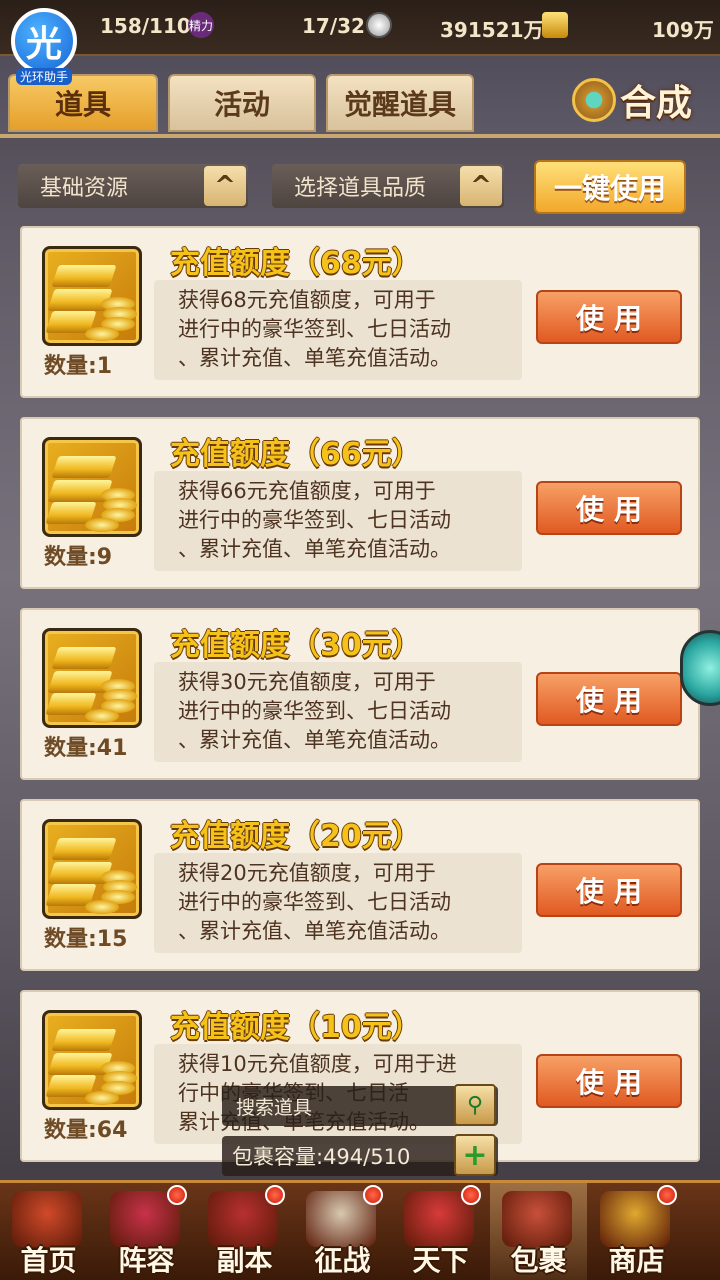 The height and width of the screenshot is (1280, 720). I want to click on silver-coin-icon, so click(379, 25).